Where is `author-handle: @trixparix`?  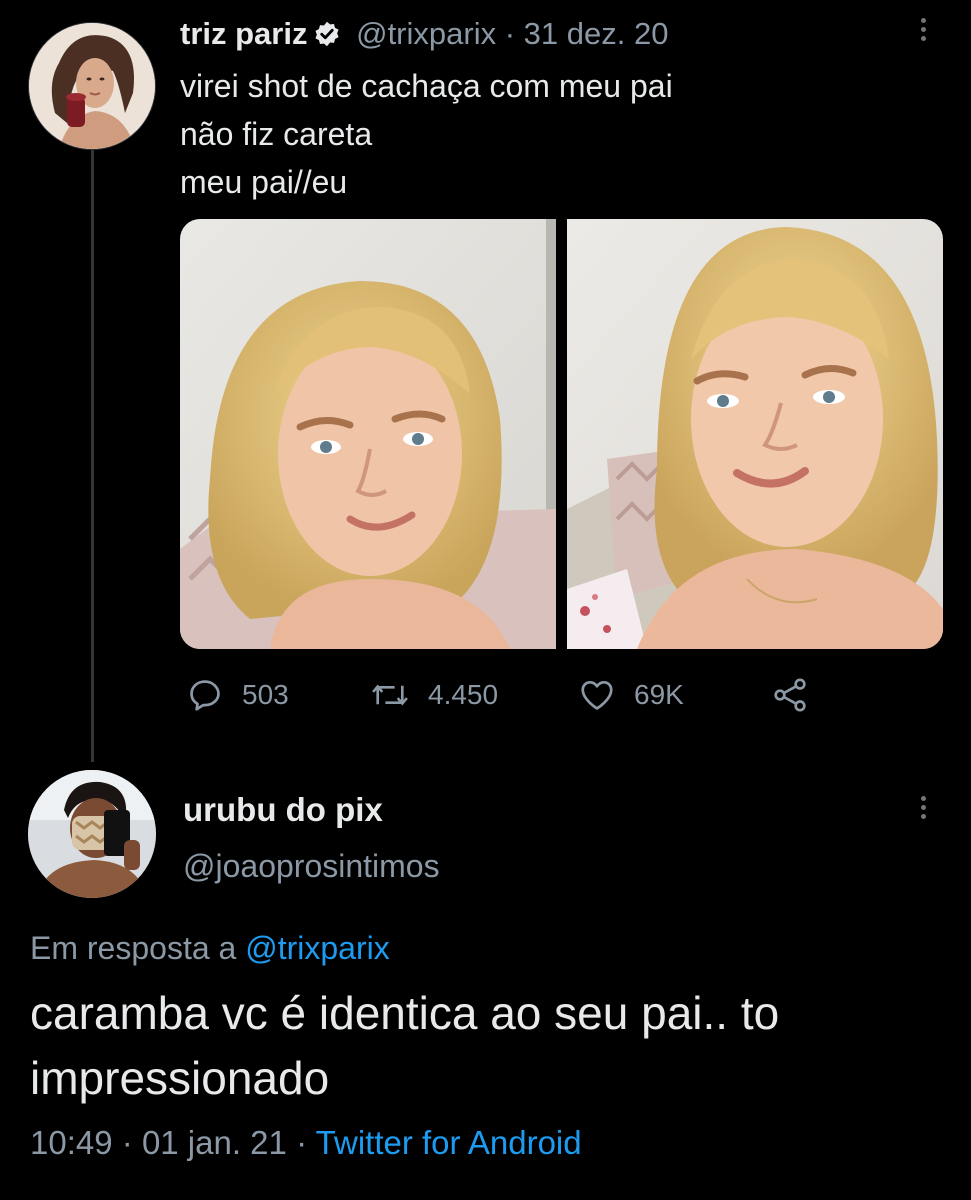 author-handle: @trixparix is located at coordinates (426, 33).